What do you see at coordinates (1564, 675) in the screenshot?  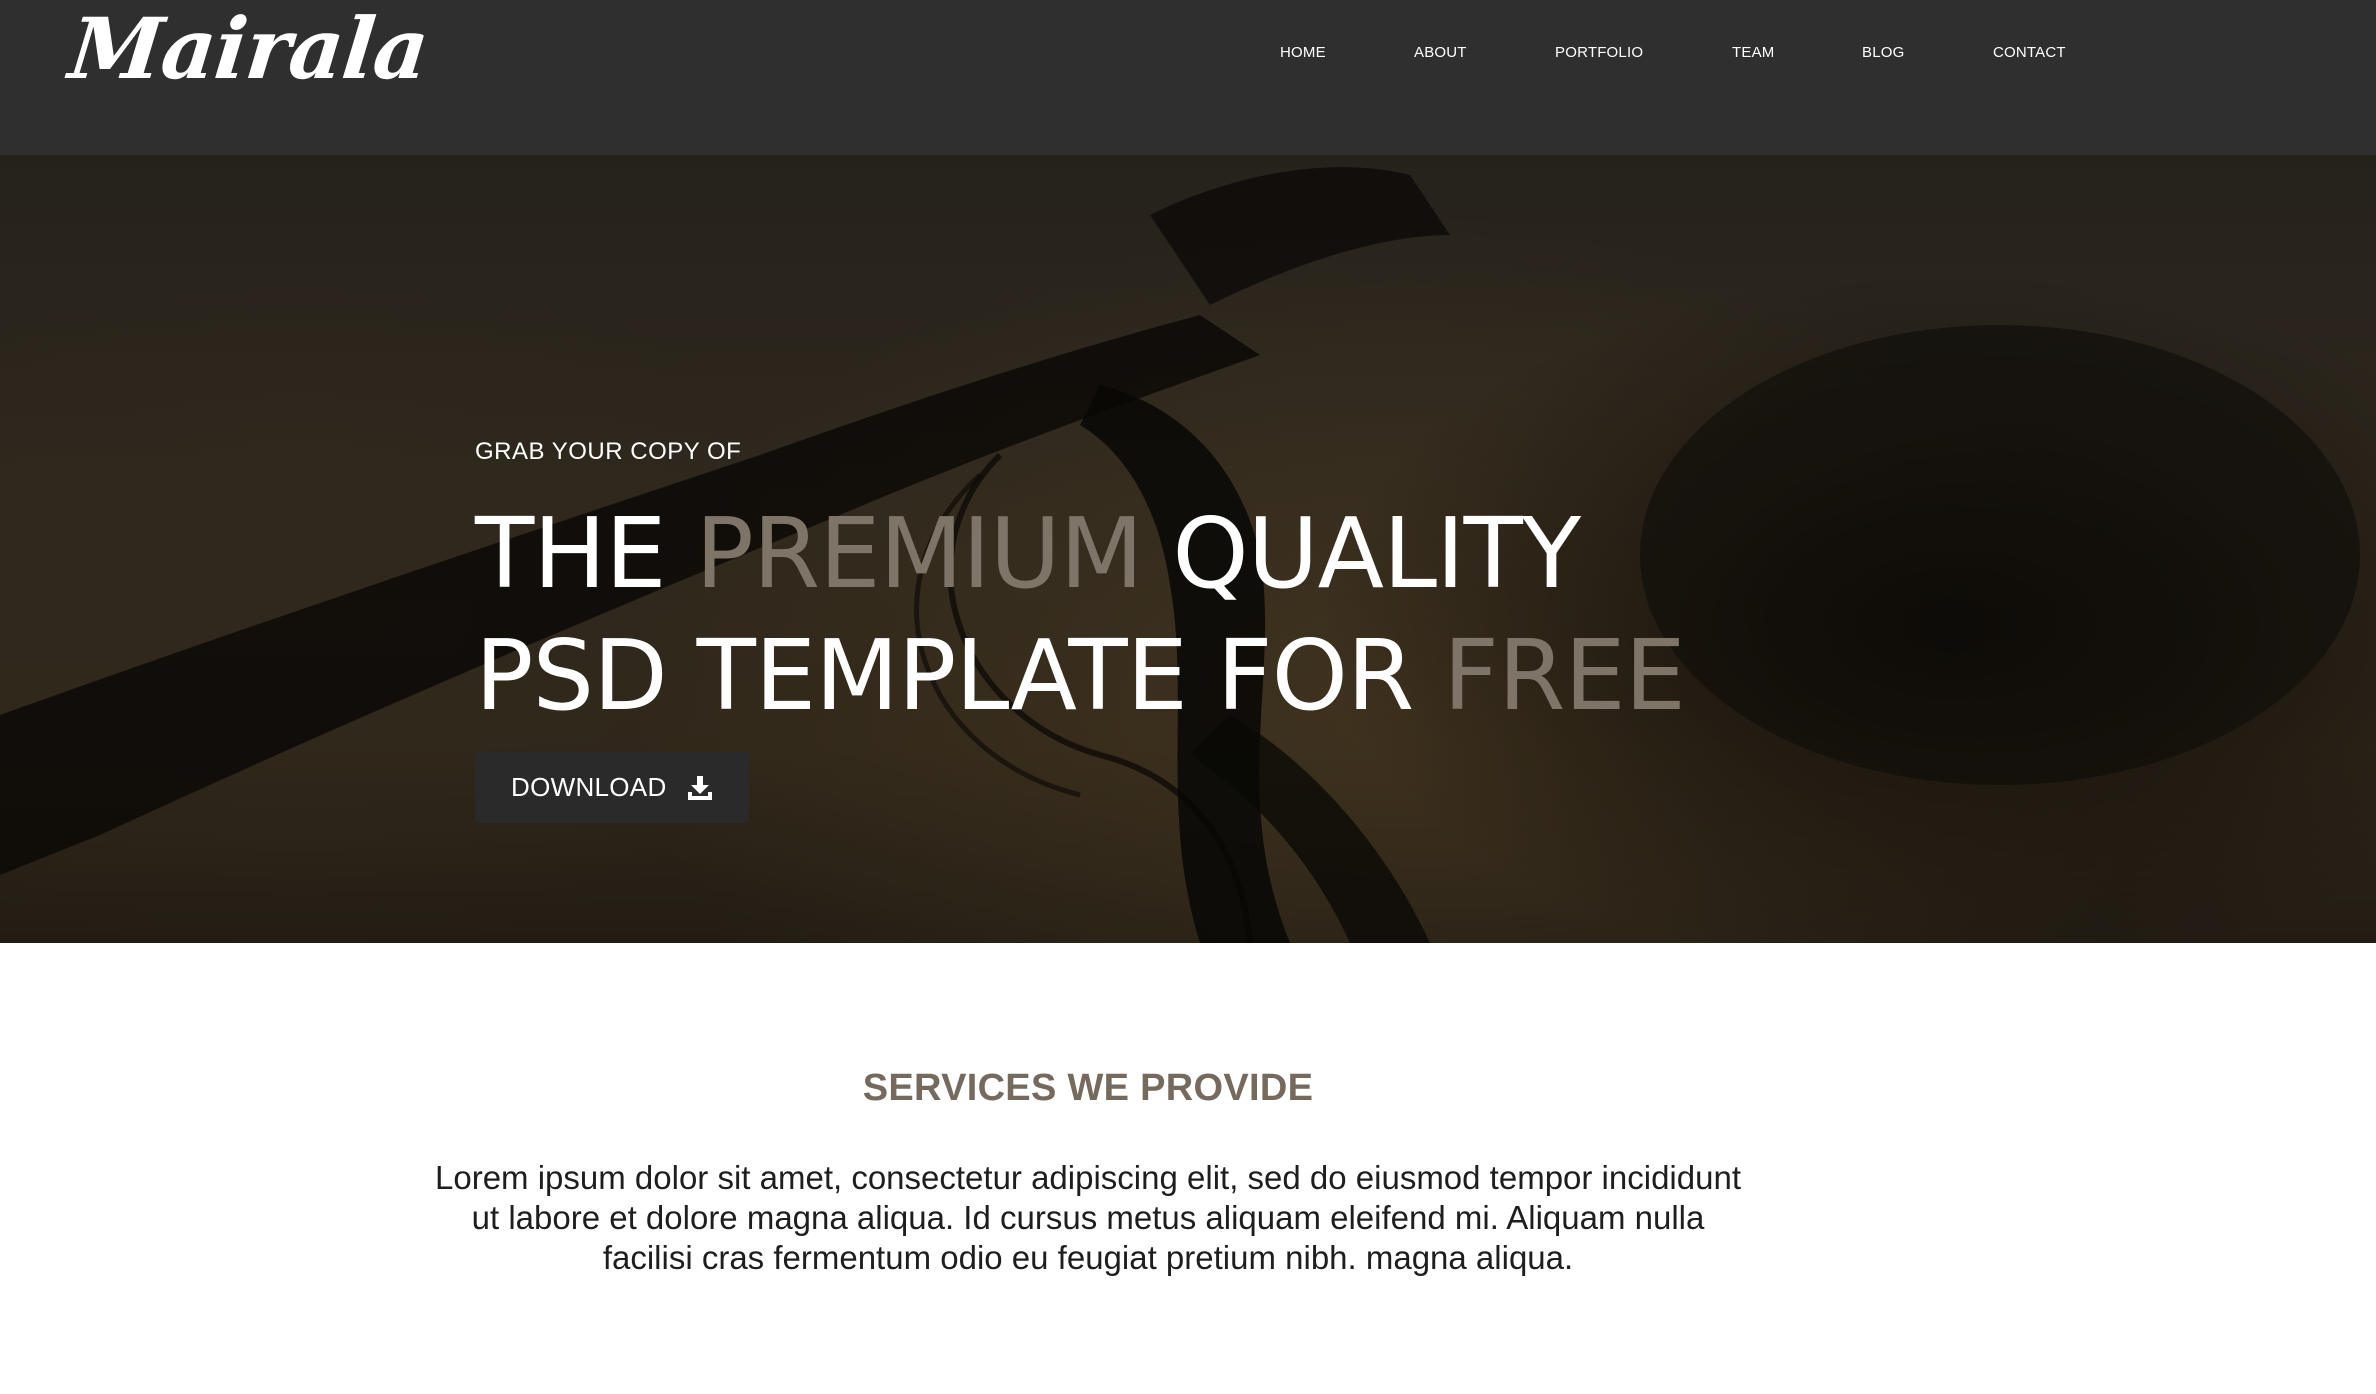 I see `headline-accent-free: FREE` at bounding box center [1564, 675].